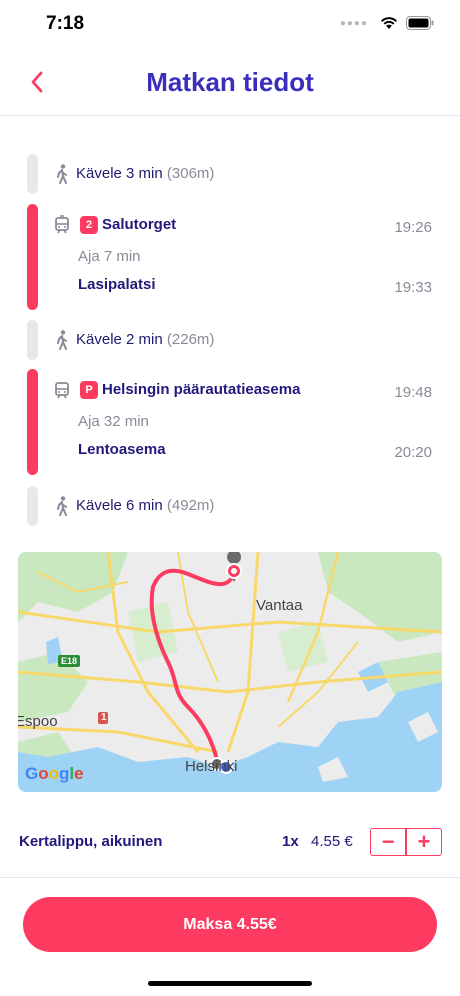 The image size is (460, 996). What do you see at coordinates (89, 225) in the screenshot?
I see `route-badge: 2` at bounding box center [89, 225].